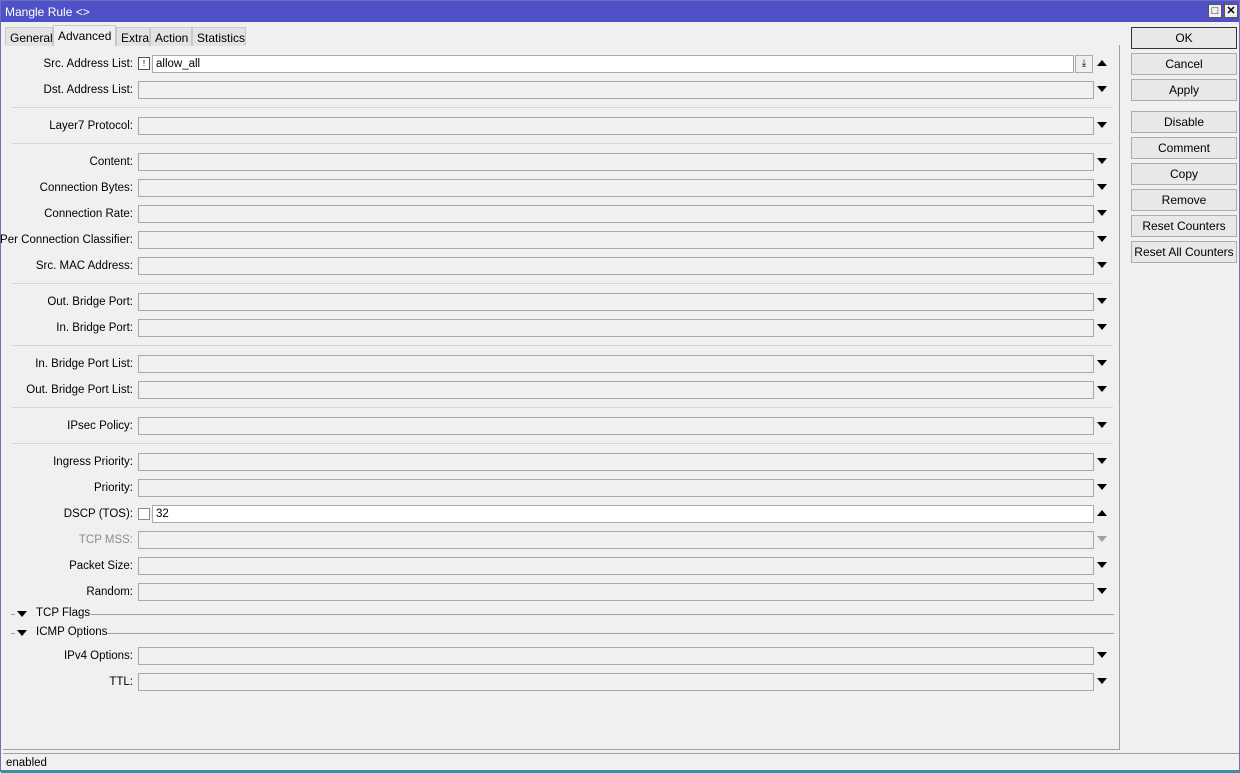 The image size is (1240, 773). Describe the element at coordinates (616, 162) in the screenshot. I see `content-input` at that location.